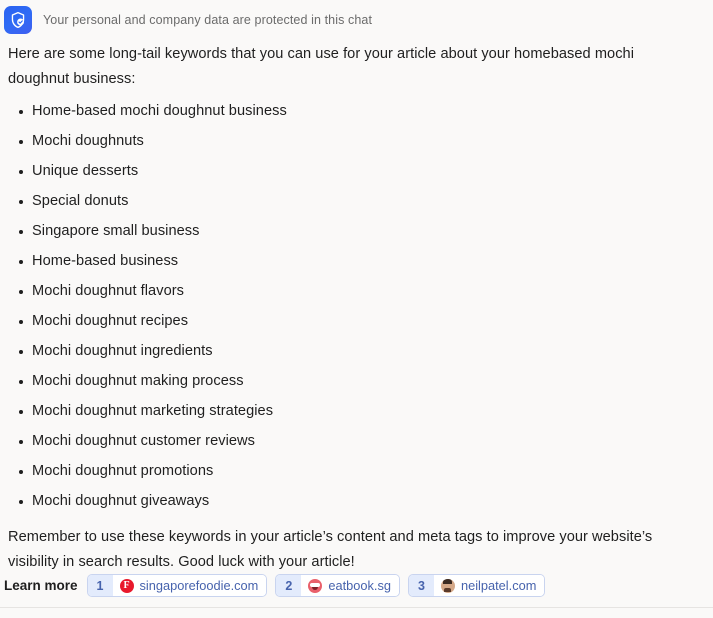 This screenshot has height=618, width=713. Describe the element at coordinates (315, 585) in the screenshot. I see `eatbook-favicon-icon` at that location.